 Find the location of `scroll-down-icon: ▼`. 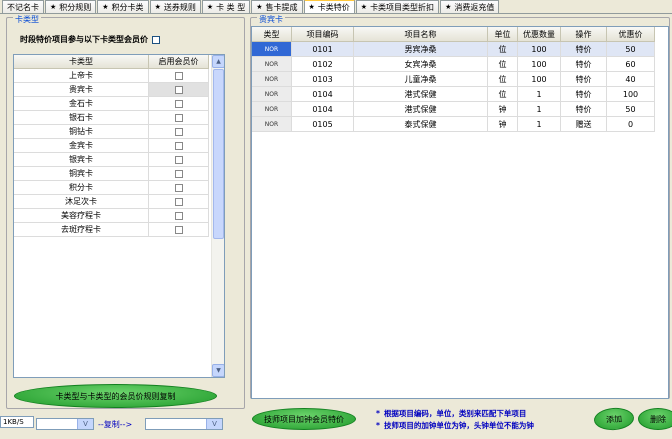

scroll-down-icon: ▼ is located at coordinates (218, 370).